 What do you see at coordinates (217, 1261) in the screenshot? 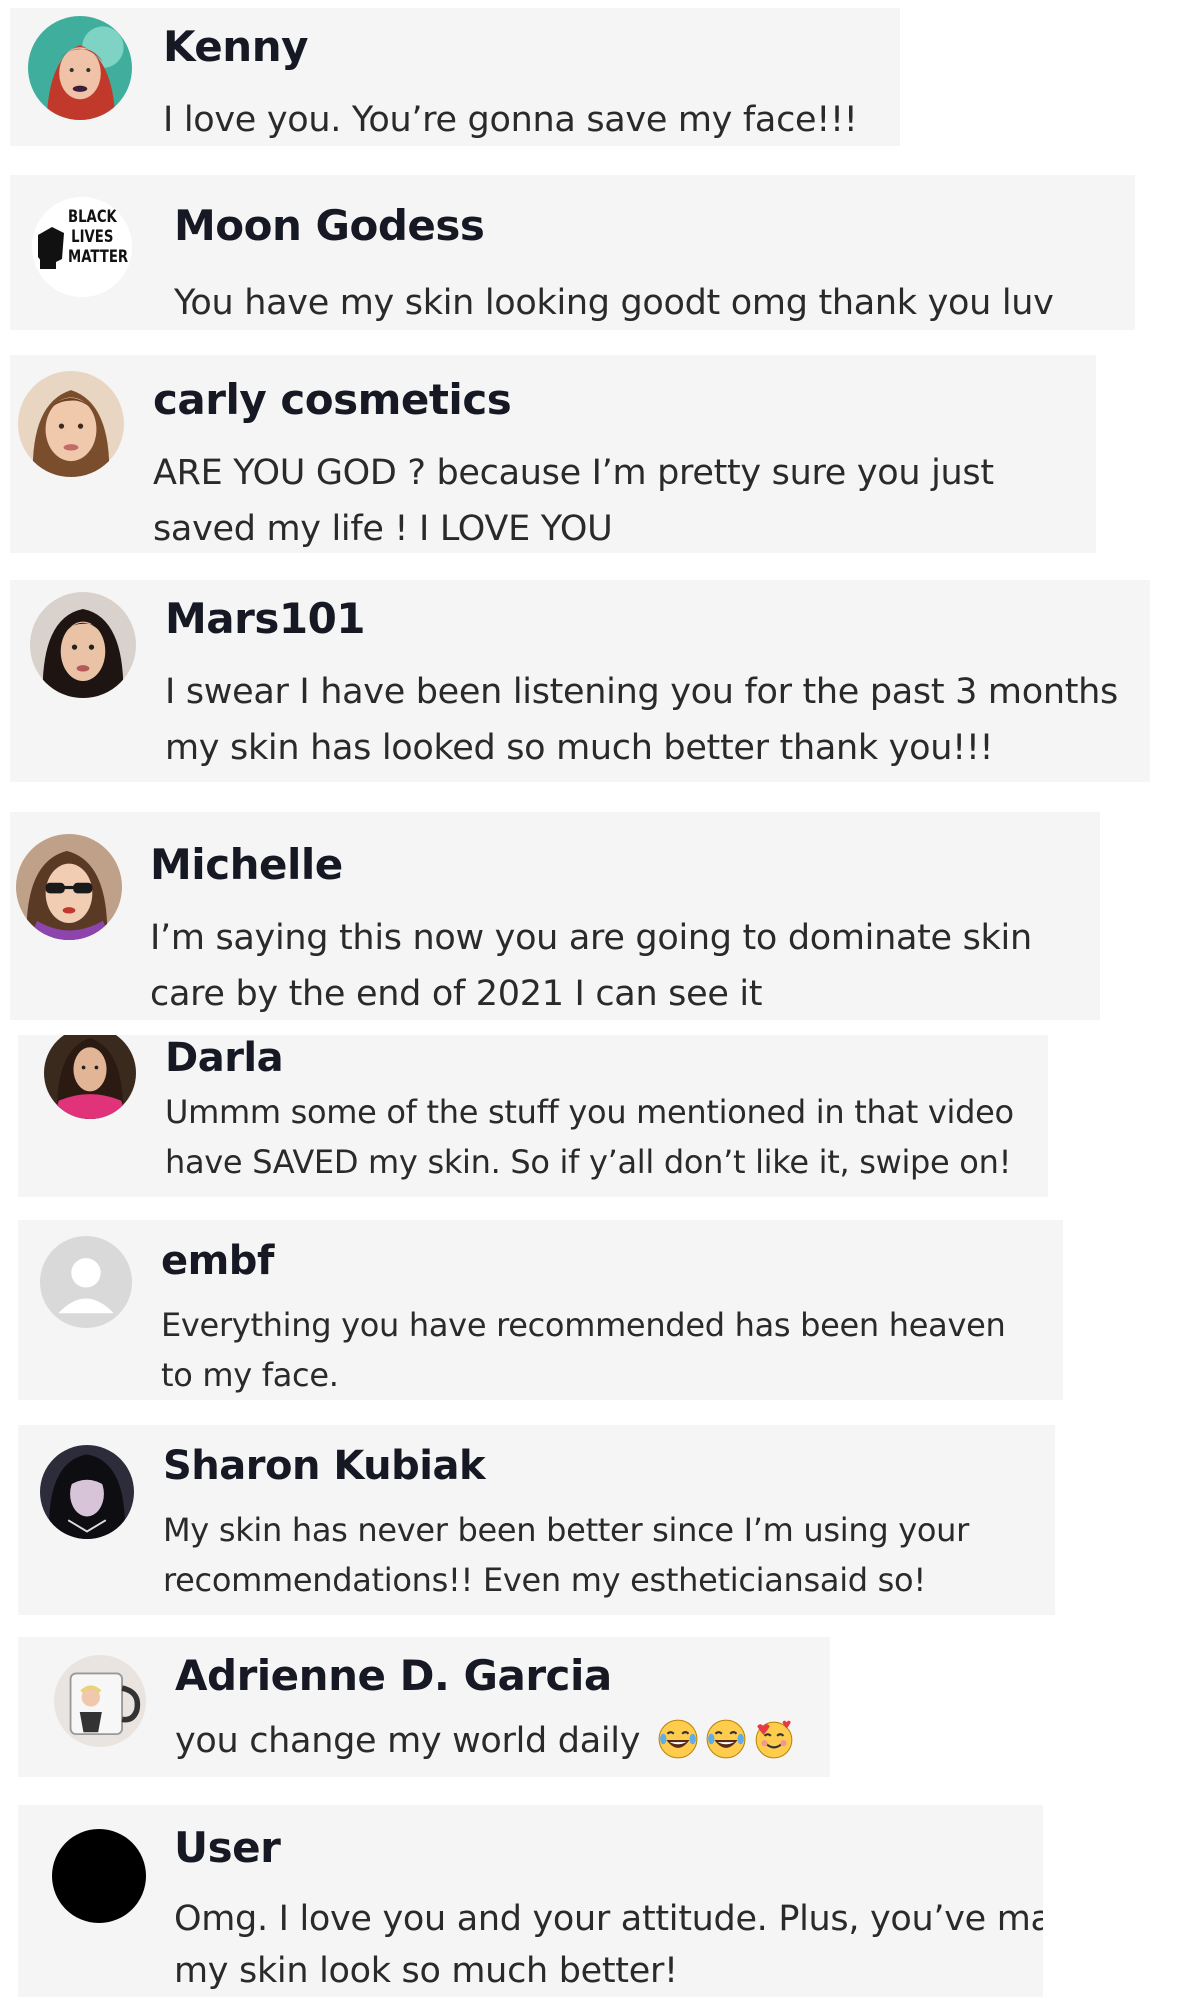
I see `comment-author: embf` at bounding box center [217, 1261].